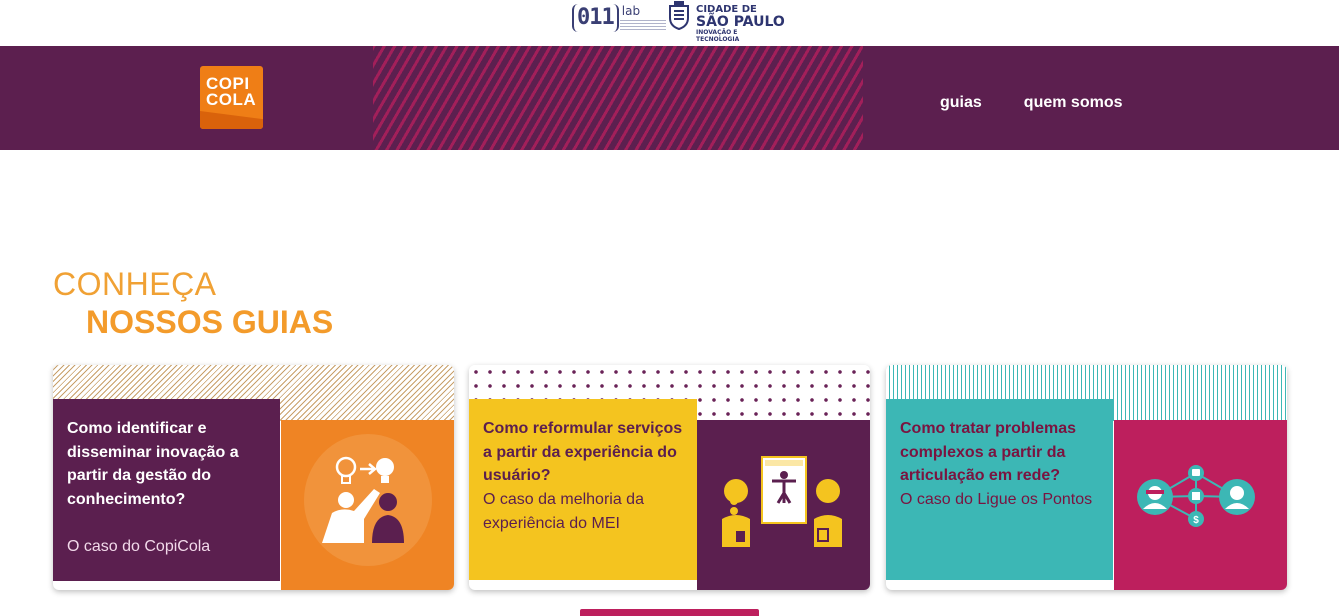  What do you see at coordinates (718, 39) in the screenshot?
I see `city-logo-line4: TECNOLOGIA` at bounding box center [718, 39].